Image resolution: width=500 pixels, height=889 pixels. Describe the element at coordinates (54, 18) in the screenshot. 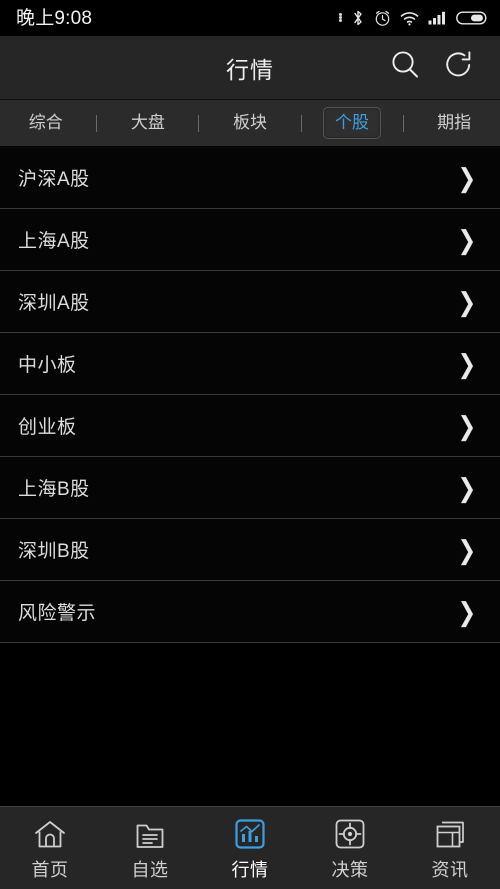

I see `status-time: 晚上9:08` at that location.